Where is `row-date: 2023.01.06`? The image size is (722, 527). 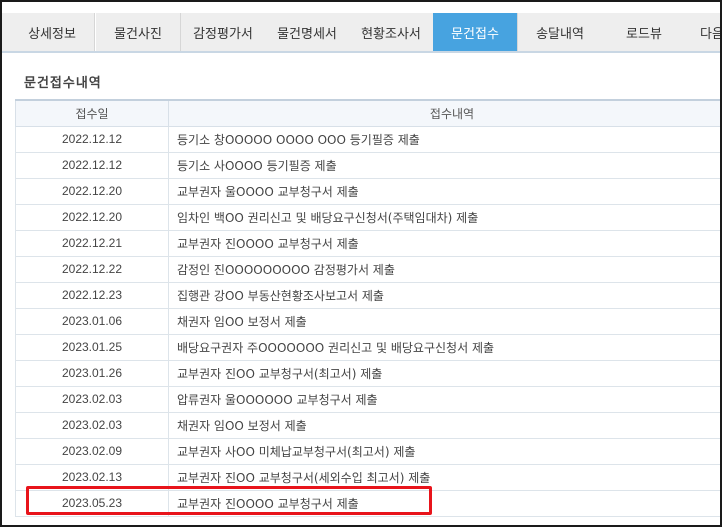
row-date: 2023.01.06 is located at coordinates (92, 321).